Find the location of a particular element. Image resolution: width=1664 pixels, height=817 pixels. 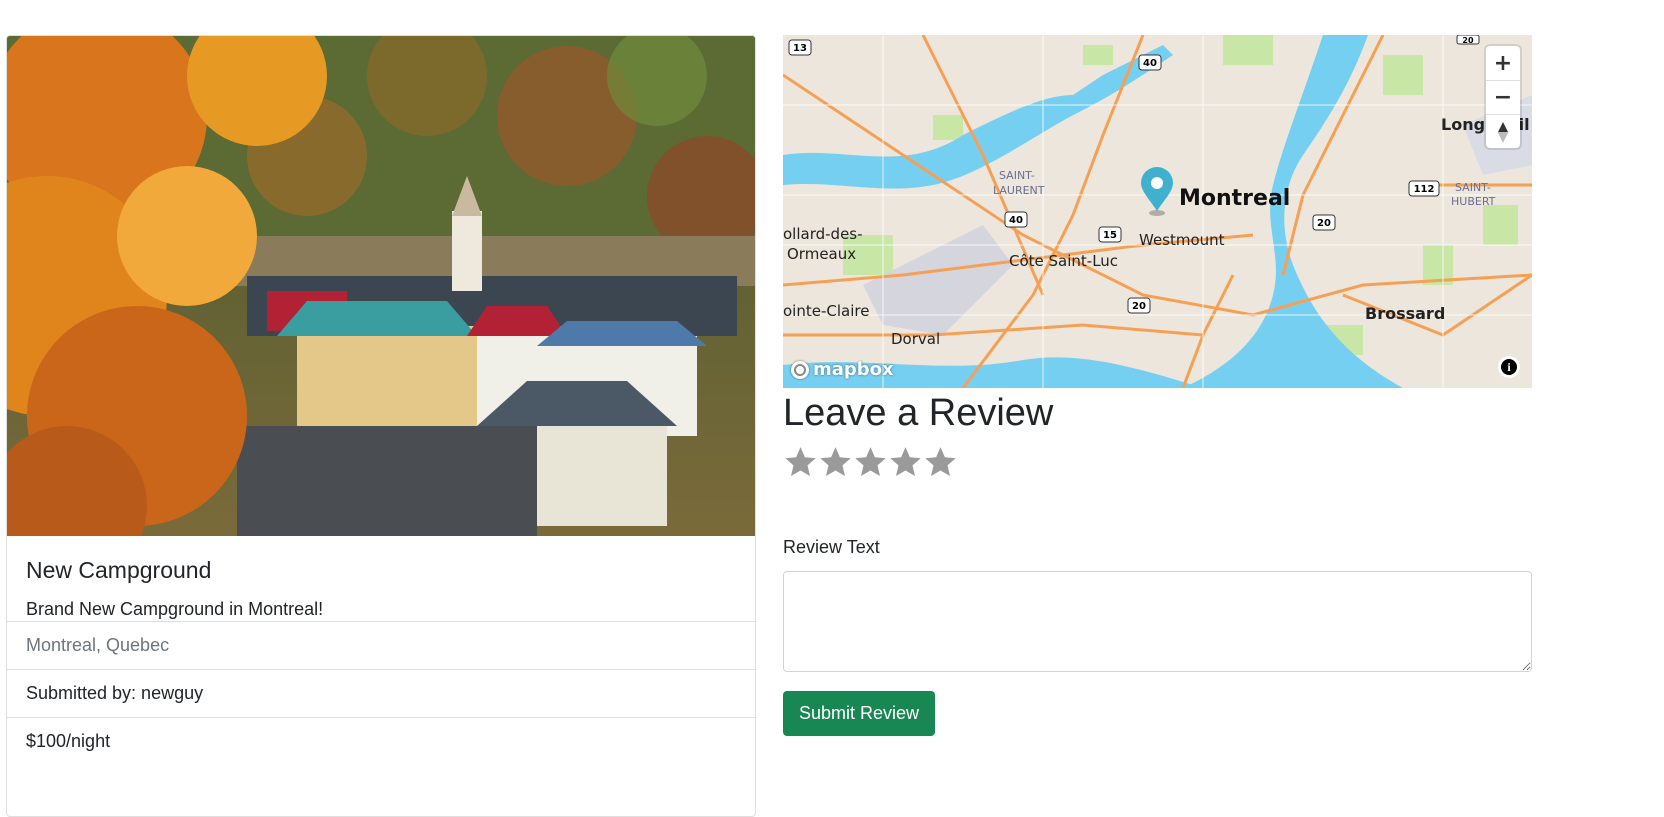

compass-south-icon: ▼ is located at coordinates (1503, 136).